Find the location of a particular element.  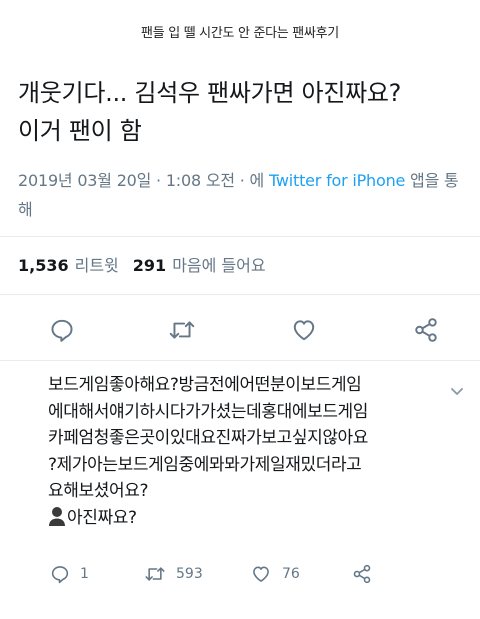

reply-text-line: 에대해서얘기하시다가가셨는데홍대에보드게임 is located at coordinates (208, 411).